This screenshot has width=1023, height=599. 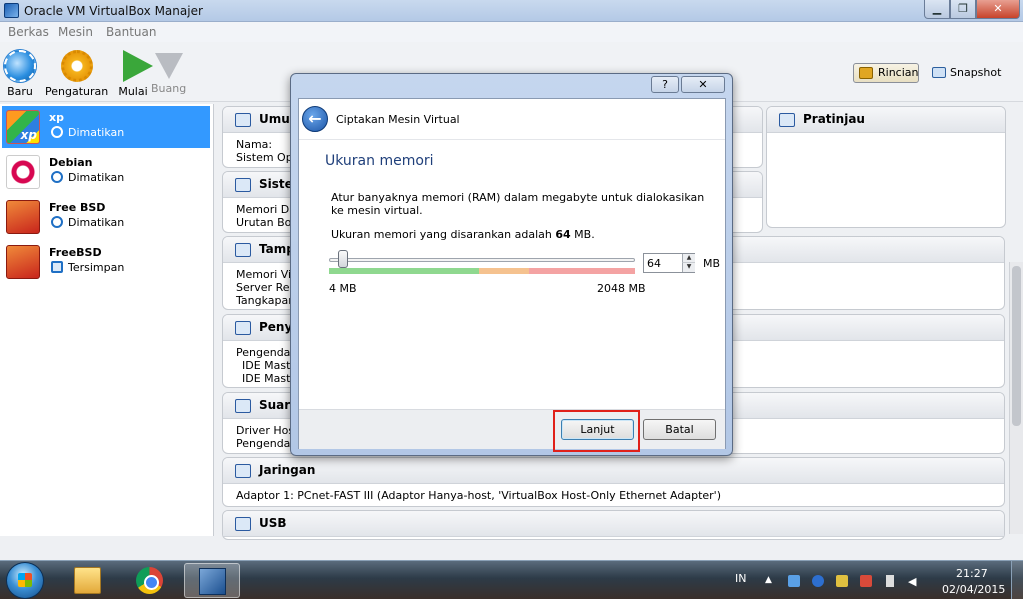 I want to click on details-scrollbar, so click(x=1016, y=398).